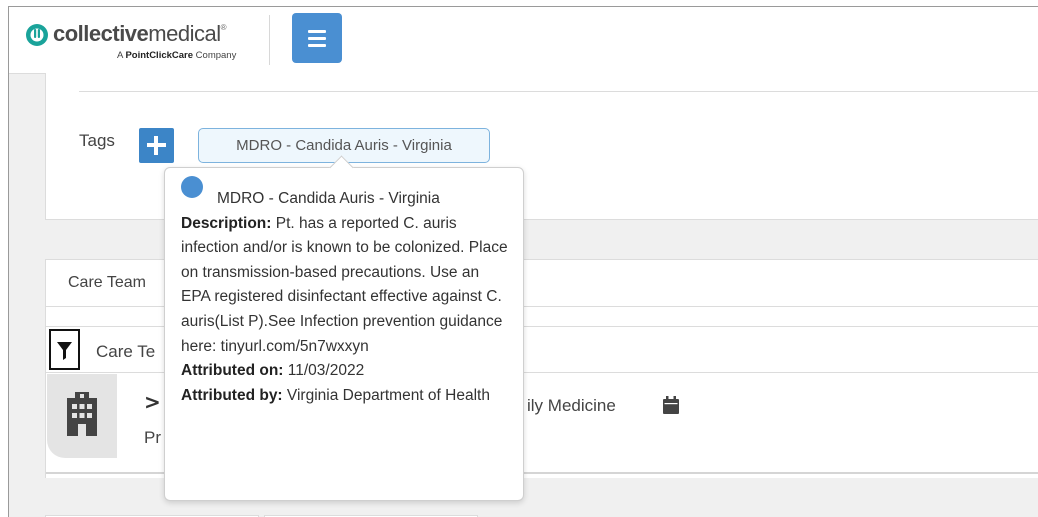 The width and height of the screenshot is (1038, 517). What do you see at coordinates (269, 40) in the screenshot?
I see `header-divider` at bounding box center [269, 40].